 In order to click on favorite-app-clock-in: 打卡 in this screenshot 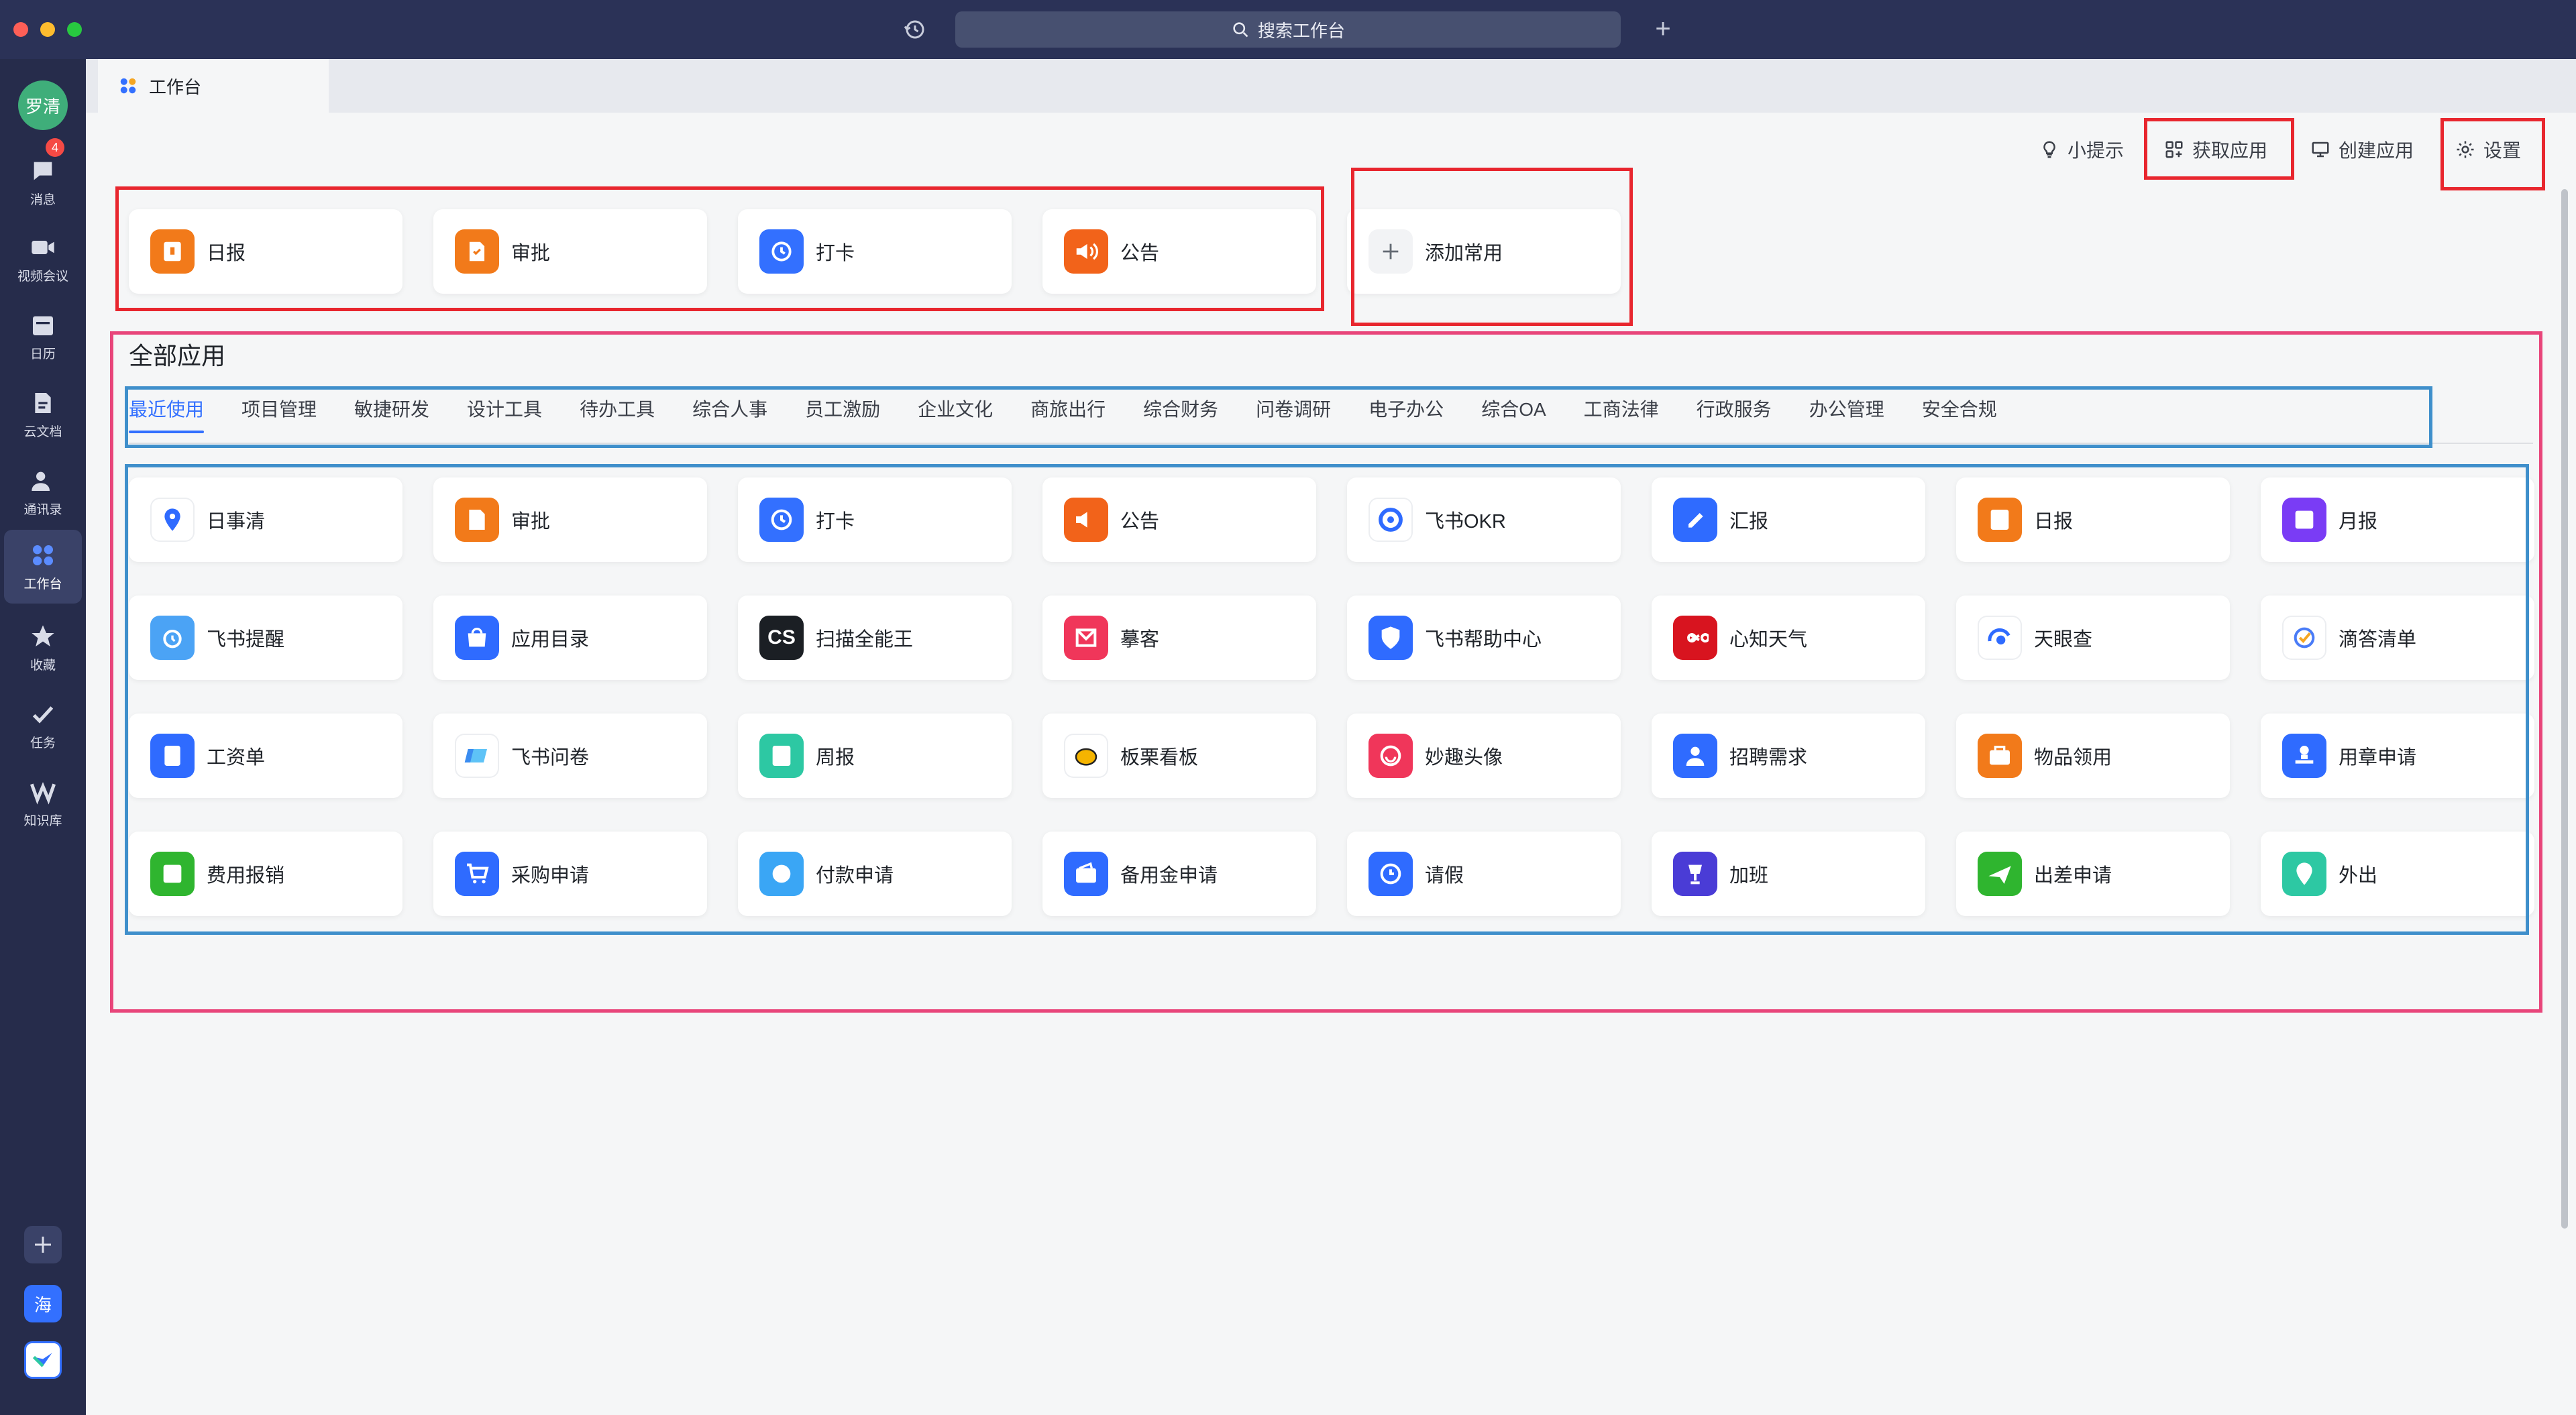, I will do `click(875, 251)`.